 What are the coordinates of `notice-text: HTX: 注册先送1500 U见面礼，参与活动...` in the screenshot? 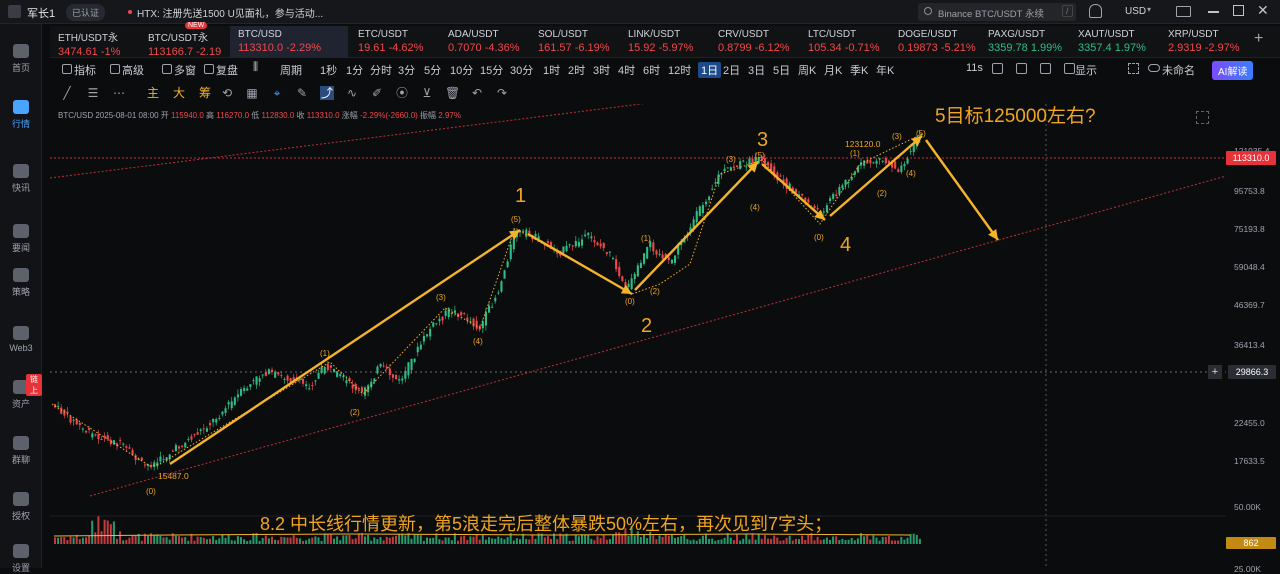 It's located at (230, 12).